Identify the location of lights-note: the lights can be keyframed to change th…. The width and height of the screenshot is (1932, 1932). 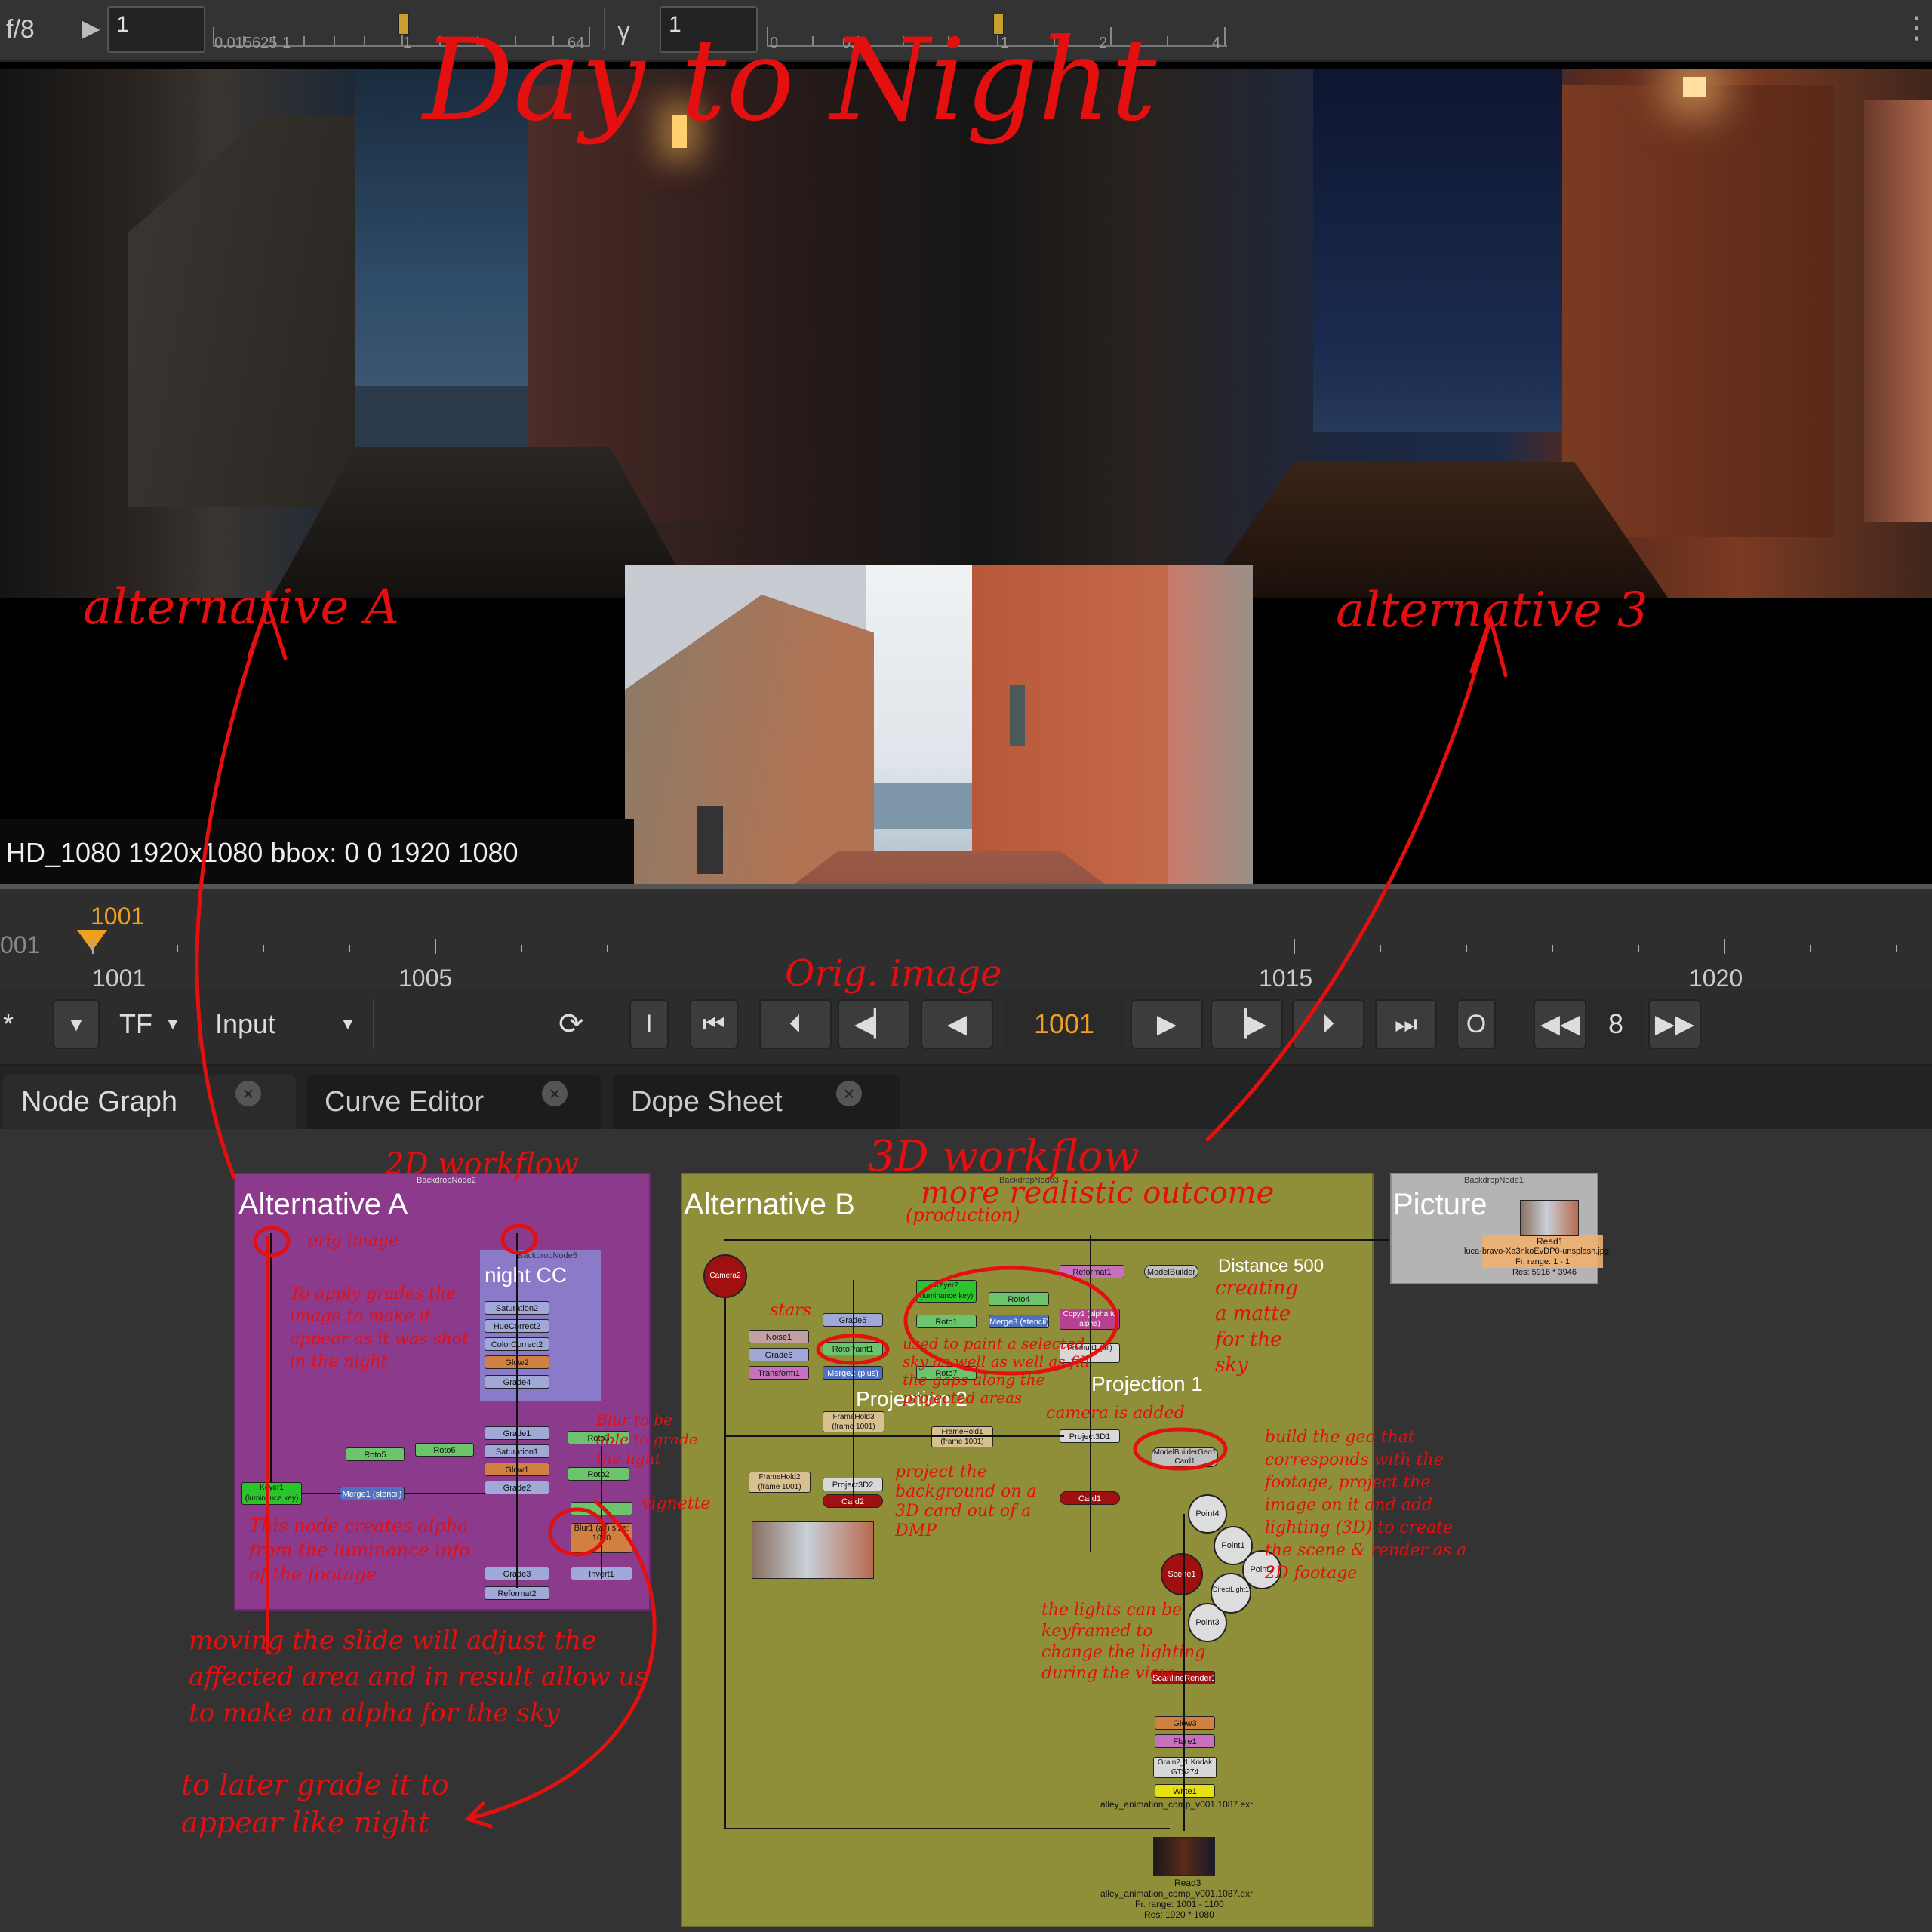
(1123, 1642).